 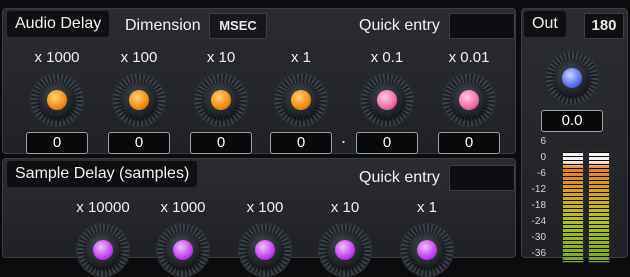 I want to click on audio-delay-title: Audio Delay, so click(x=58, y=24).